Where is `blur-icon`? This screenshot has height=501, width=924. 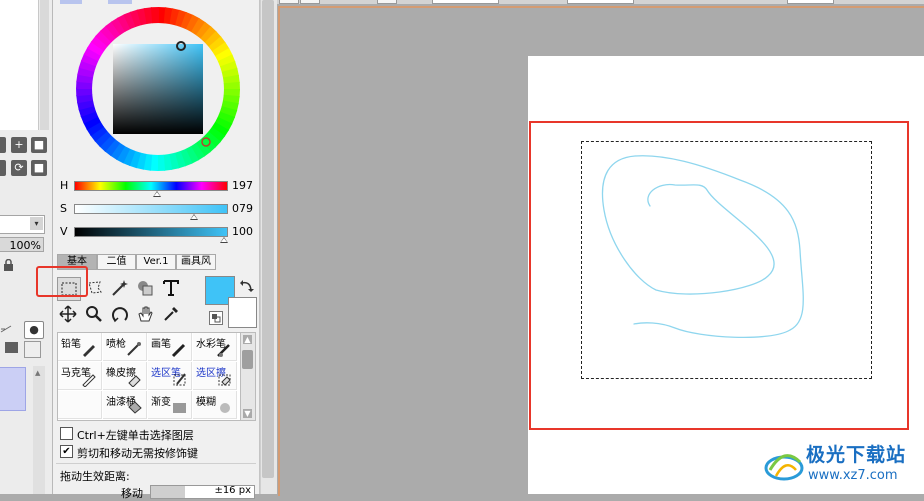
blur-icon is located at coordinates (225, 408).